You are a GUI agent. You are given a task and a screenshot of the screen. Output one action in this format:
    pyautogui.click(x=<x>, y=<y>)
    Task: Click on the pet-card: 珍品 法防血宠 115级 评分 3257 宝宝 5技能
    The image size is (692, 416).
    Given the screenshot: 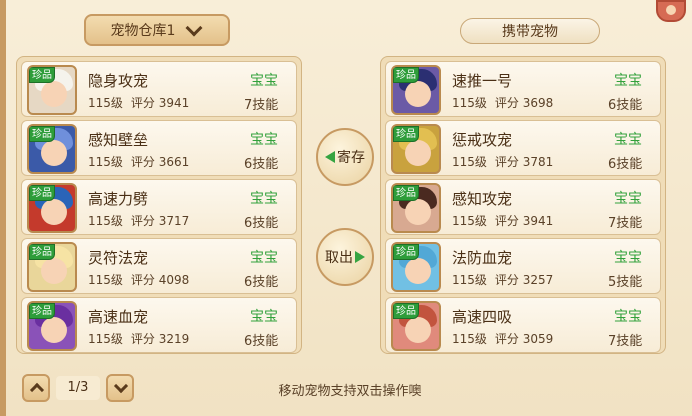 What is the action you would take?
    pyautogui.click(x=523, y=266)
    